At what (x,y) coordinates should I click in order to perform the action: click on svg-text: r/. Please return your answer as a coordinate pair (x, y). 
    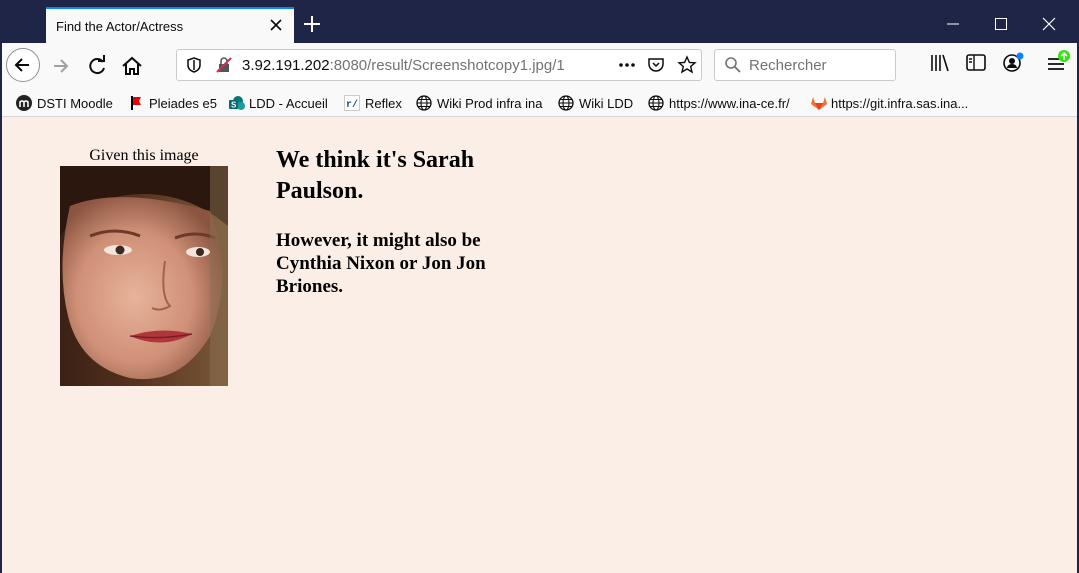
    Looking at the image, I should click on (352, 105).